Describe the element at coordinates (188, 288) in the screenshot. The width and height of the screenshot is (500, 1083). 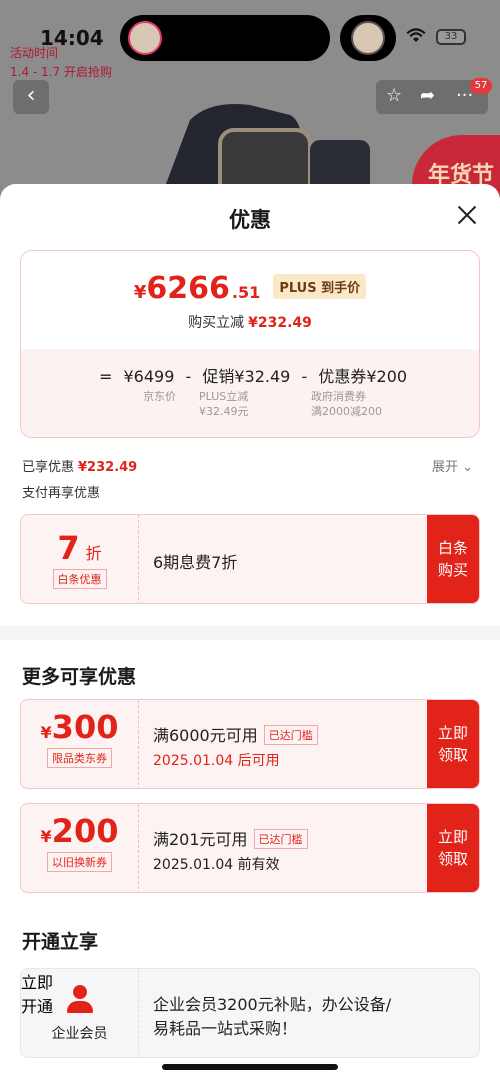
I see `price-integer: 6266` at that location.